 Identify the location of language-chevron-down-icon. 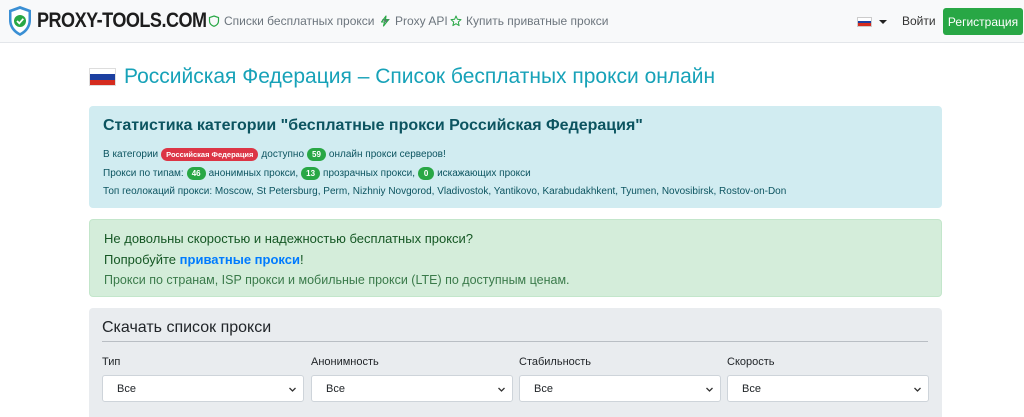
(883, 22).